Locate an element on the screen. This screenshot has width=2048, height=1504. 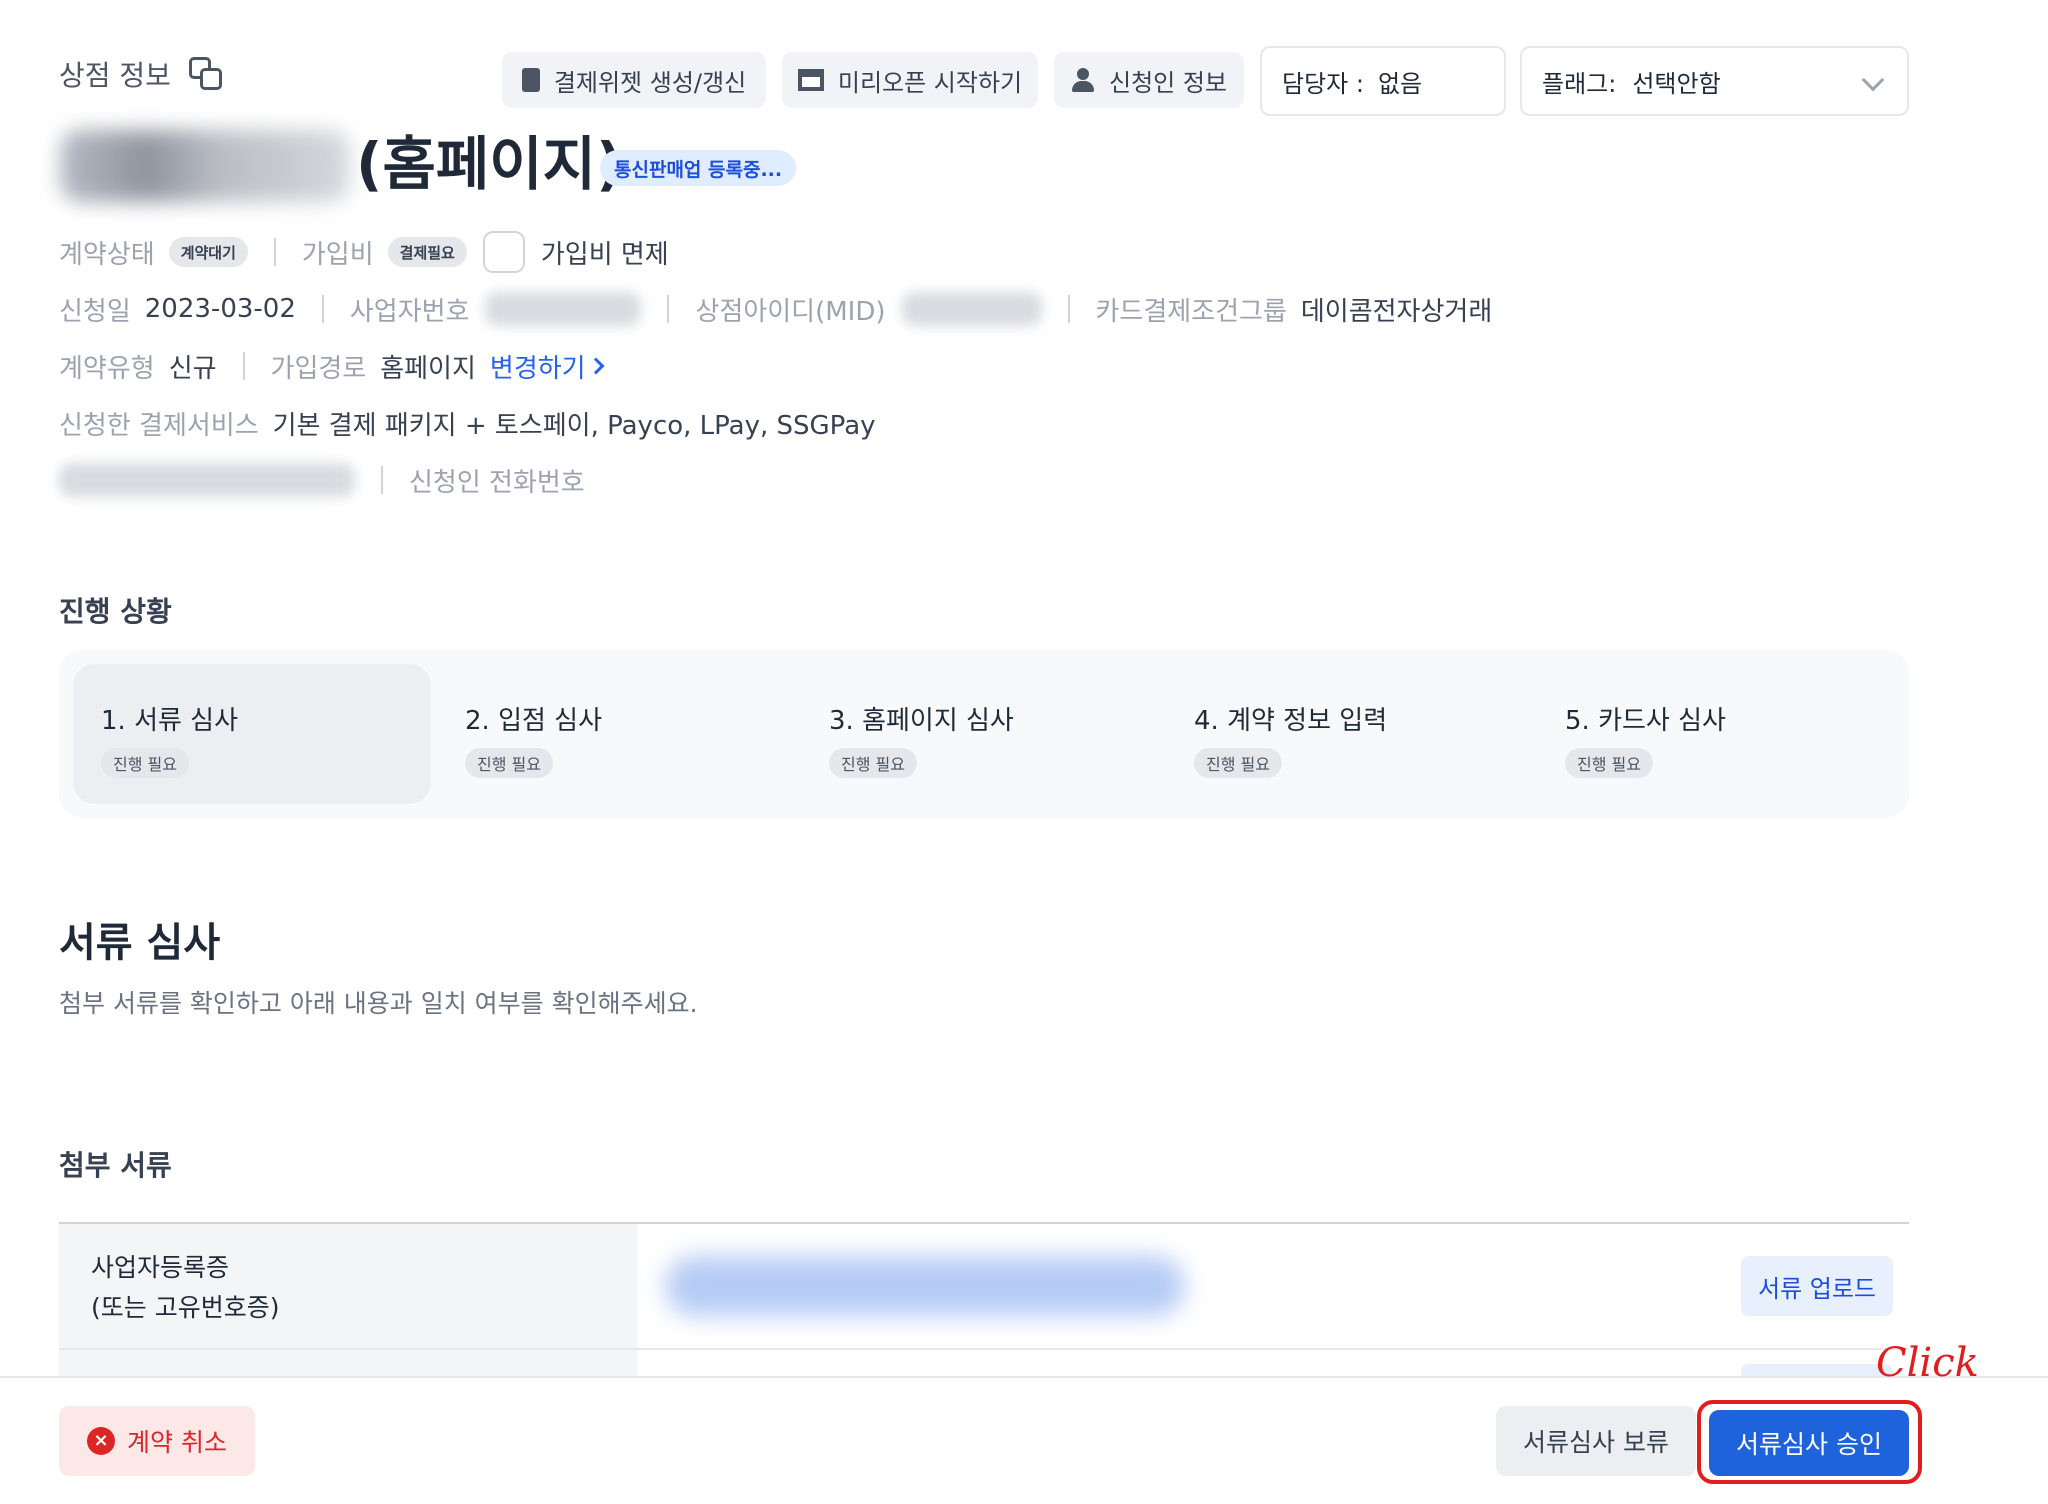
step-title: 5. 카드사 심사 is located at coordinates (1645, 721).